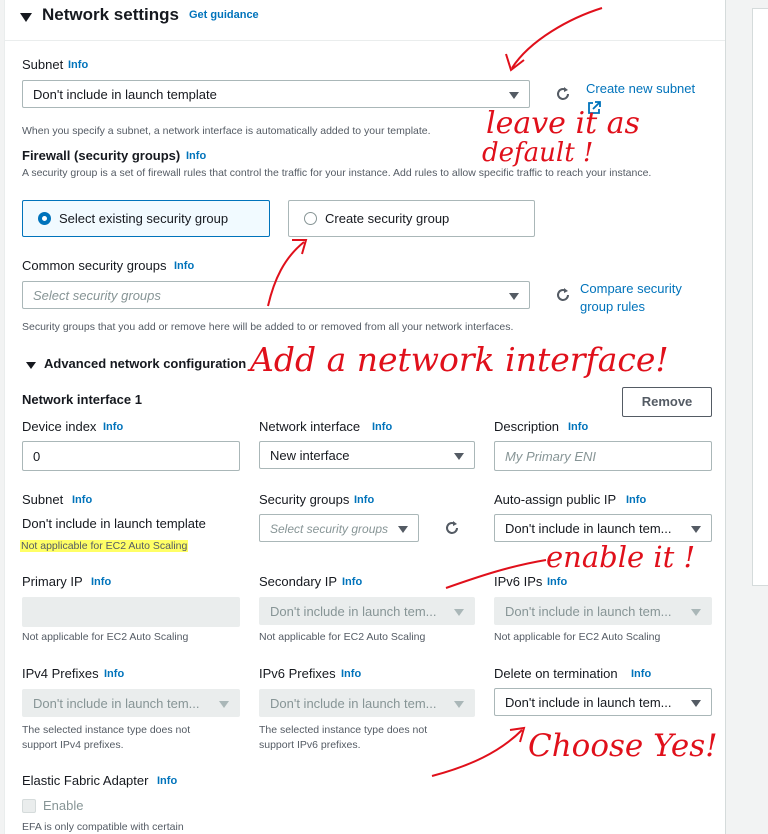  I want to click on radio-selected, so click(44, 218).